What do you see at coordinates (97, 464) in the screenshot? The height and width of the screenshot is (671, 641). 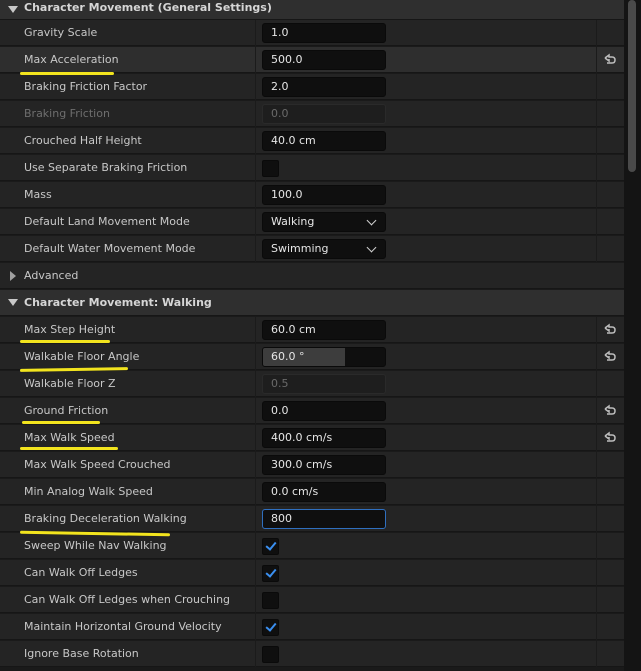 I see `property-label: Max Walk Speed Crouched` at bounding box center [97, 464].